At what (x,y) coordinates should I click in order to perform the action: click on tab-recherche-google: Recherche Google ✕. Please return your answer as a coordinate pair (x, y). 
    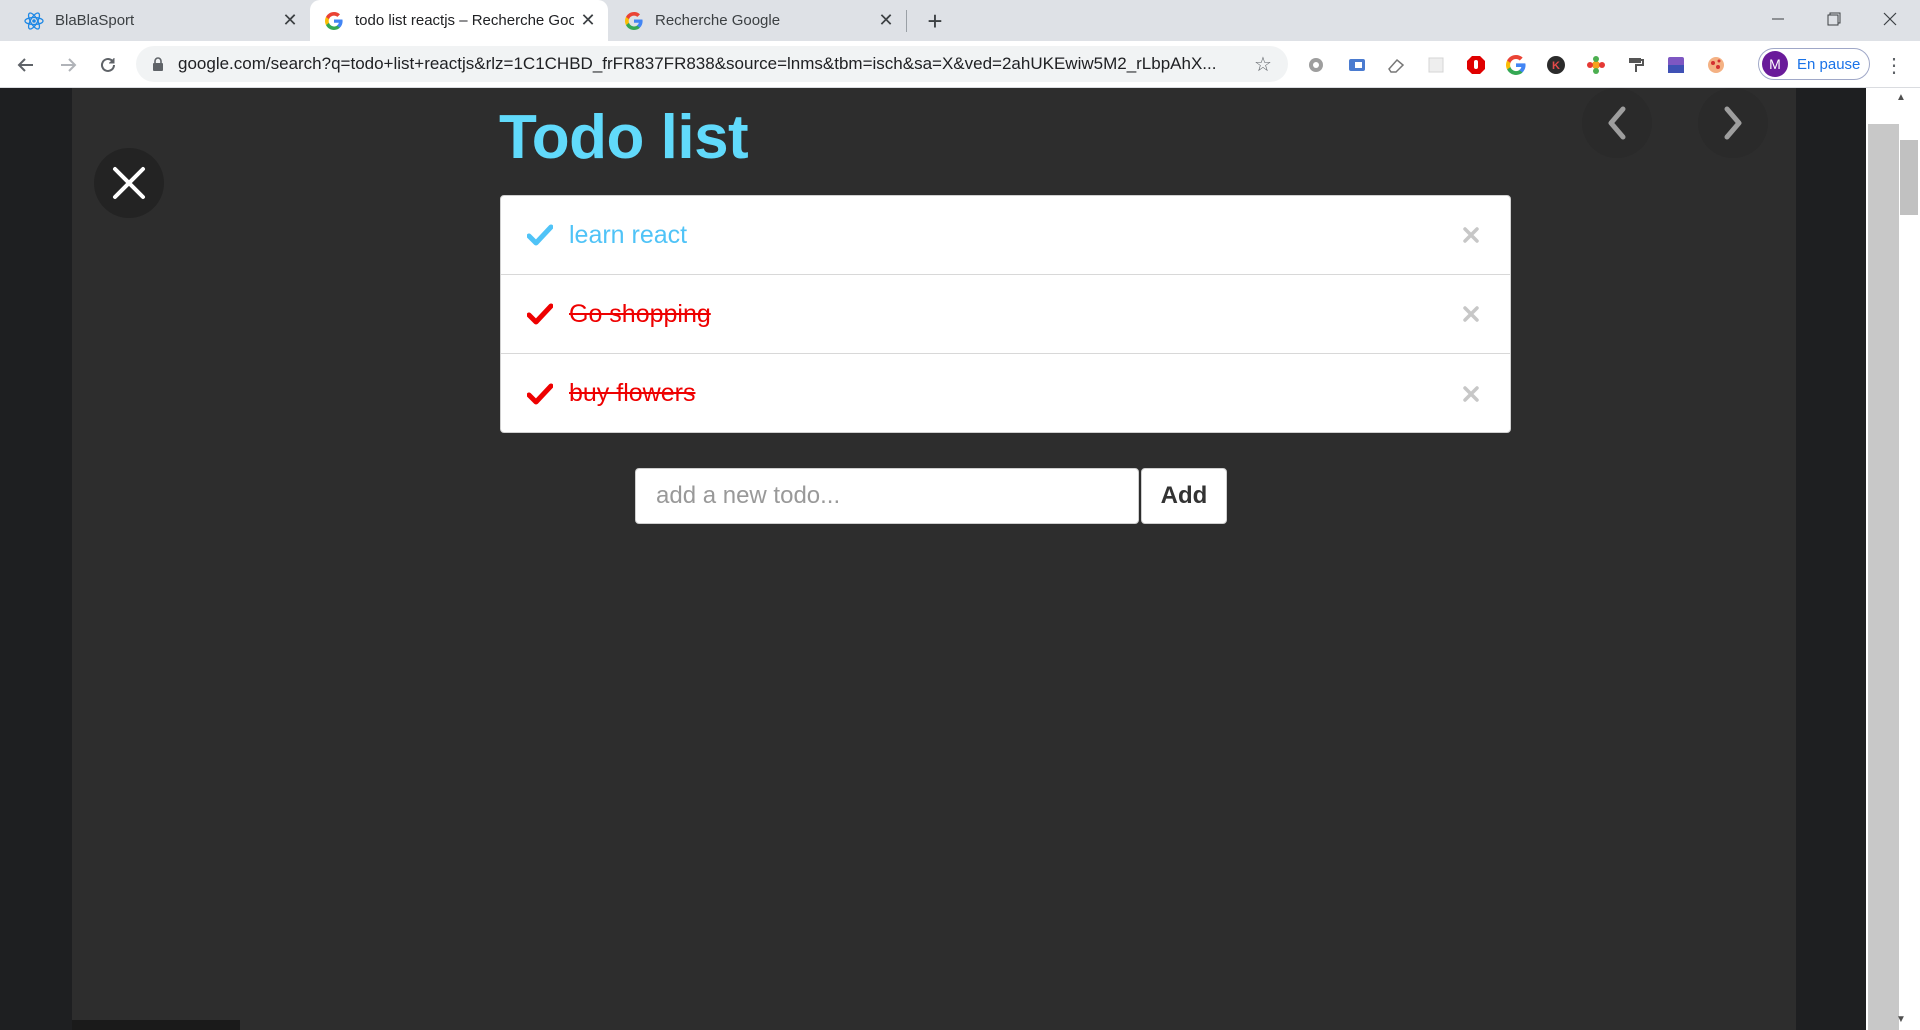
    Looking at the image, I should click on (757, 20).